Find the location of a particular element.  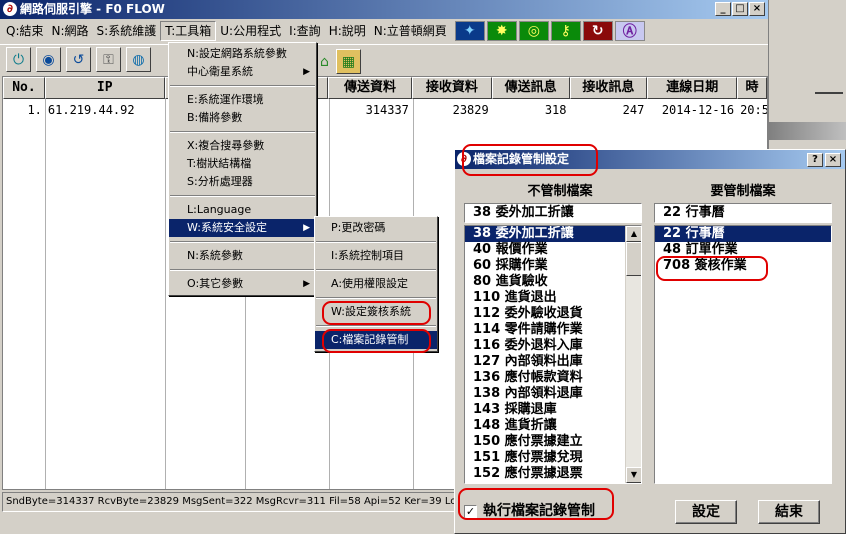

antenna-icon: Ⓐ is located at coordinates (629, 31).